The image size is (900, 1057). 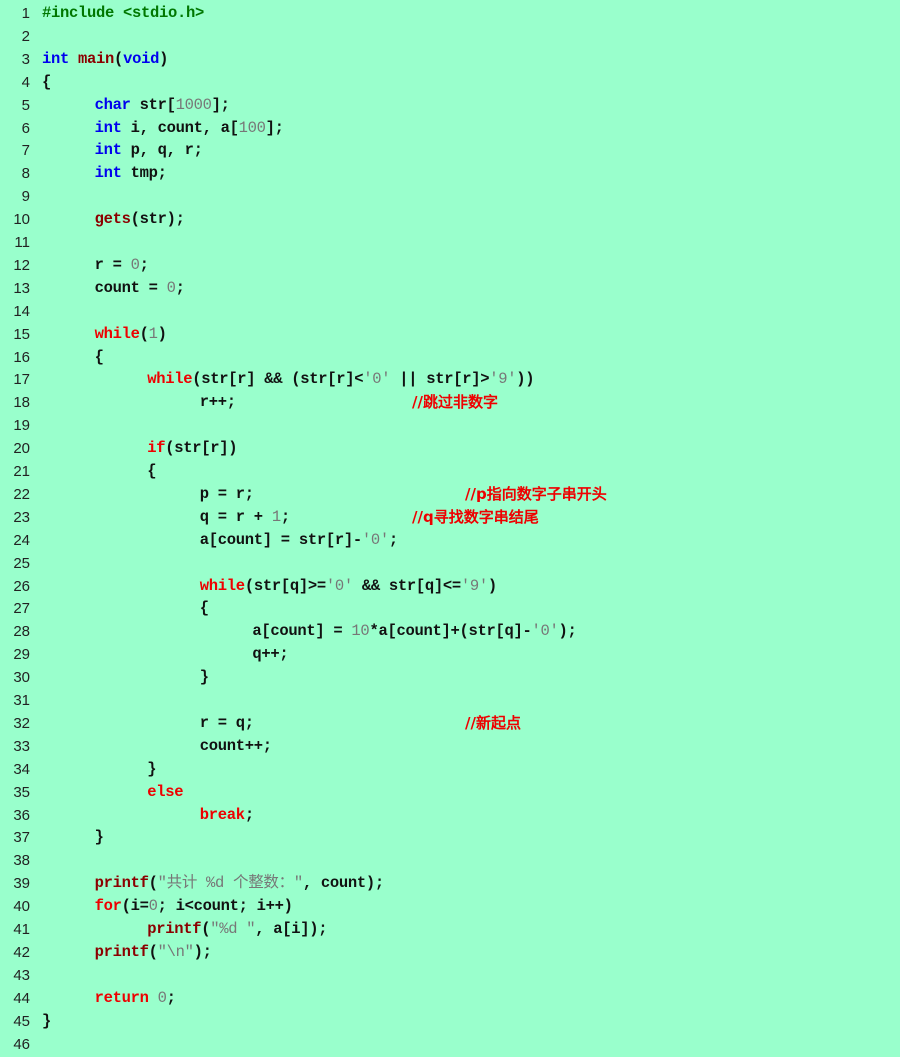 What do you see at coordinates (450, 540) in the screenshot?
I see `code-line: 24 a[count] = str[r]-'0';` at bounding box center [450, 540].